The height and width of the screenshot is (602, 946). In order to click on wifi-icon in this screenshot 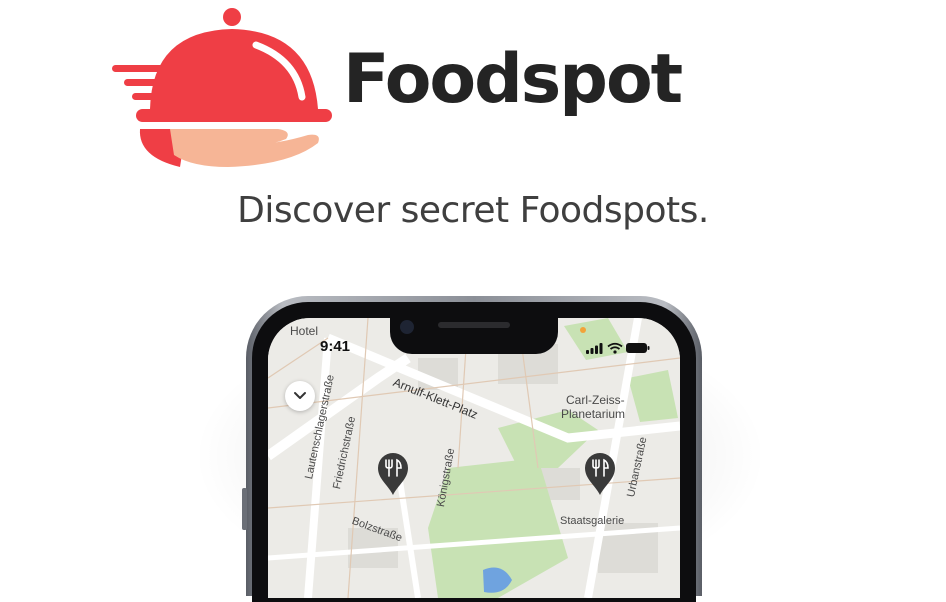, I will do `click(615, 348)`.